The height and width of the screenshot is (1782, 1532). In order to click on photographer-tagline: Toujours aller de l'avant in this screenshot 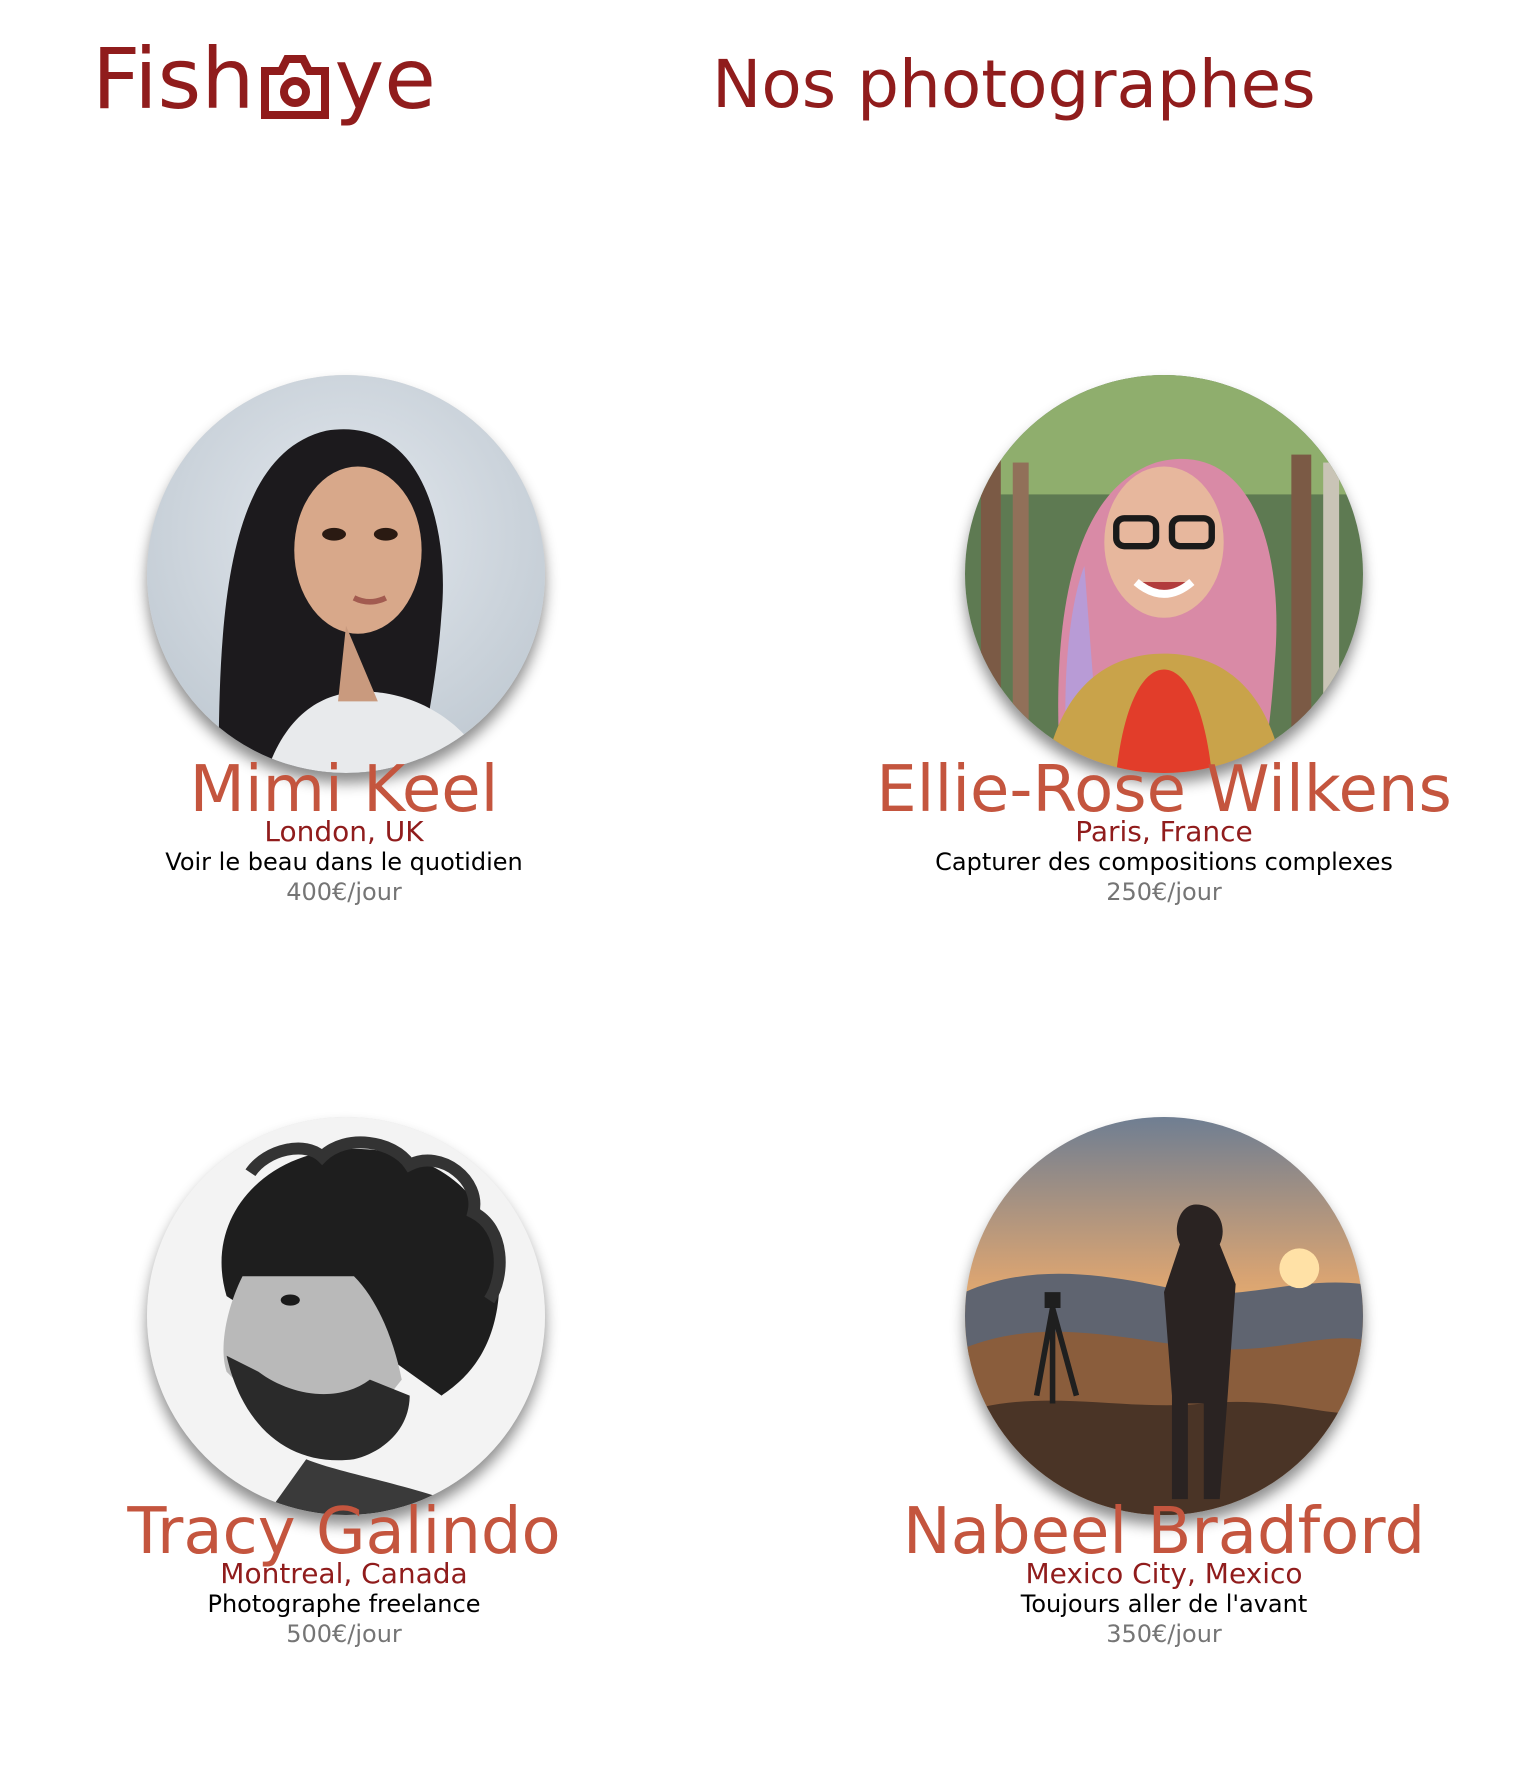, I will do `click(1164, 1604)`.